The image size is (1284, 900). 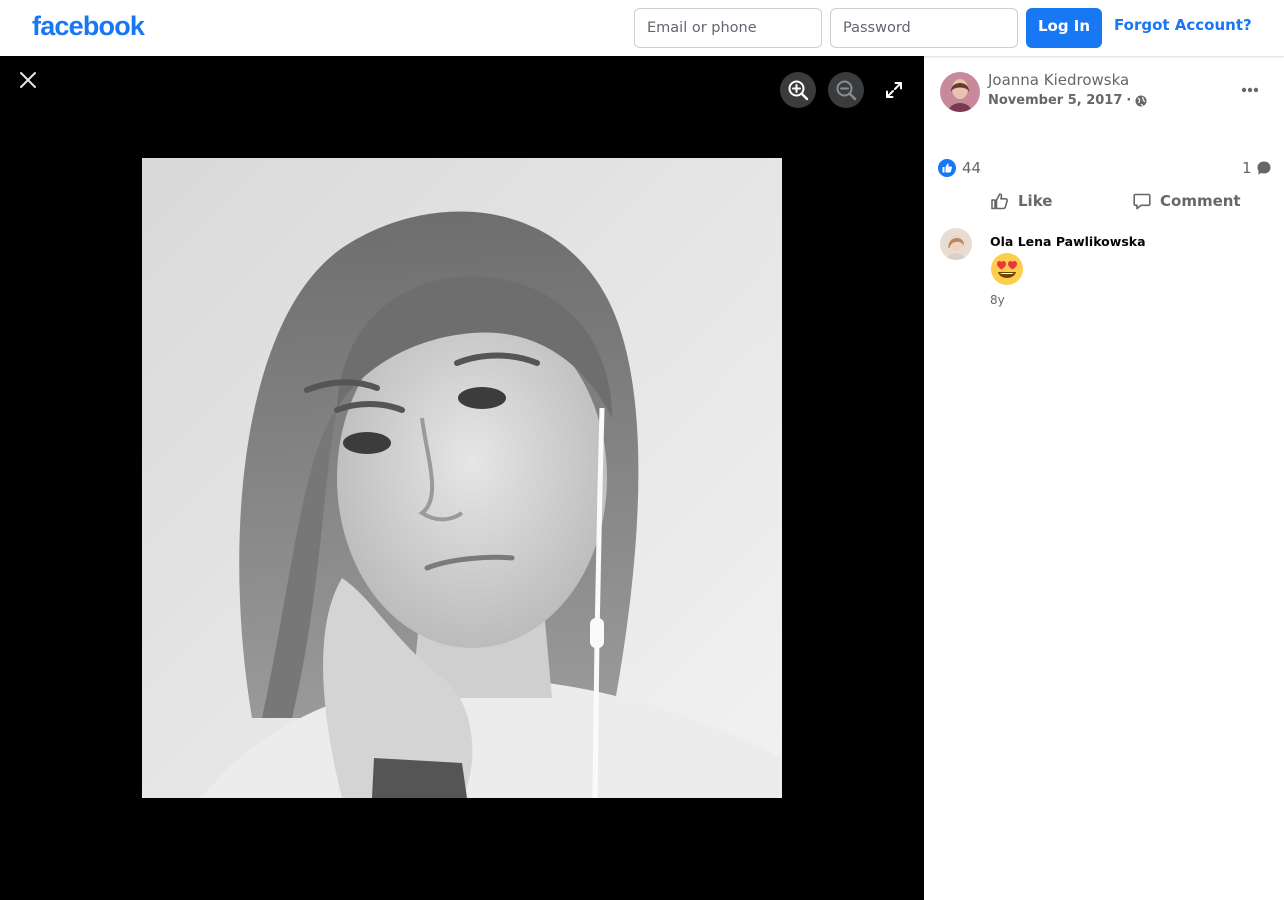 I want to click on facebook-logo: facebook, so click(x=88, y=26).